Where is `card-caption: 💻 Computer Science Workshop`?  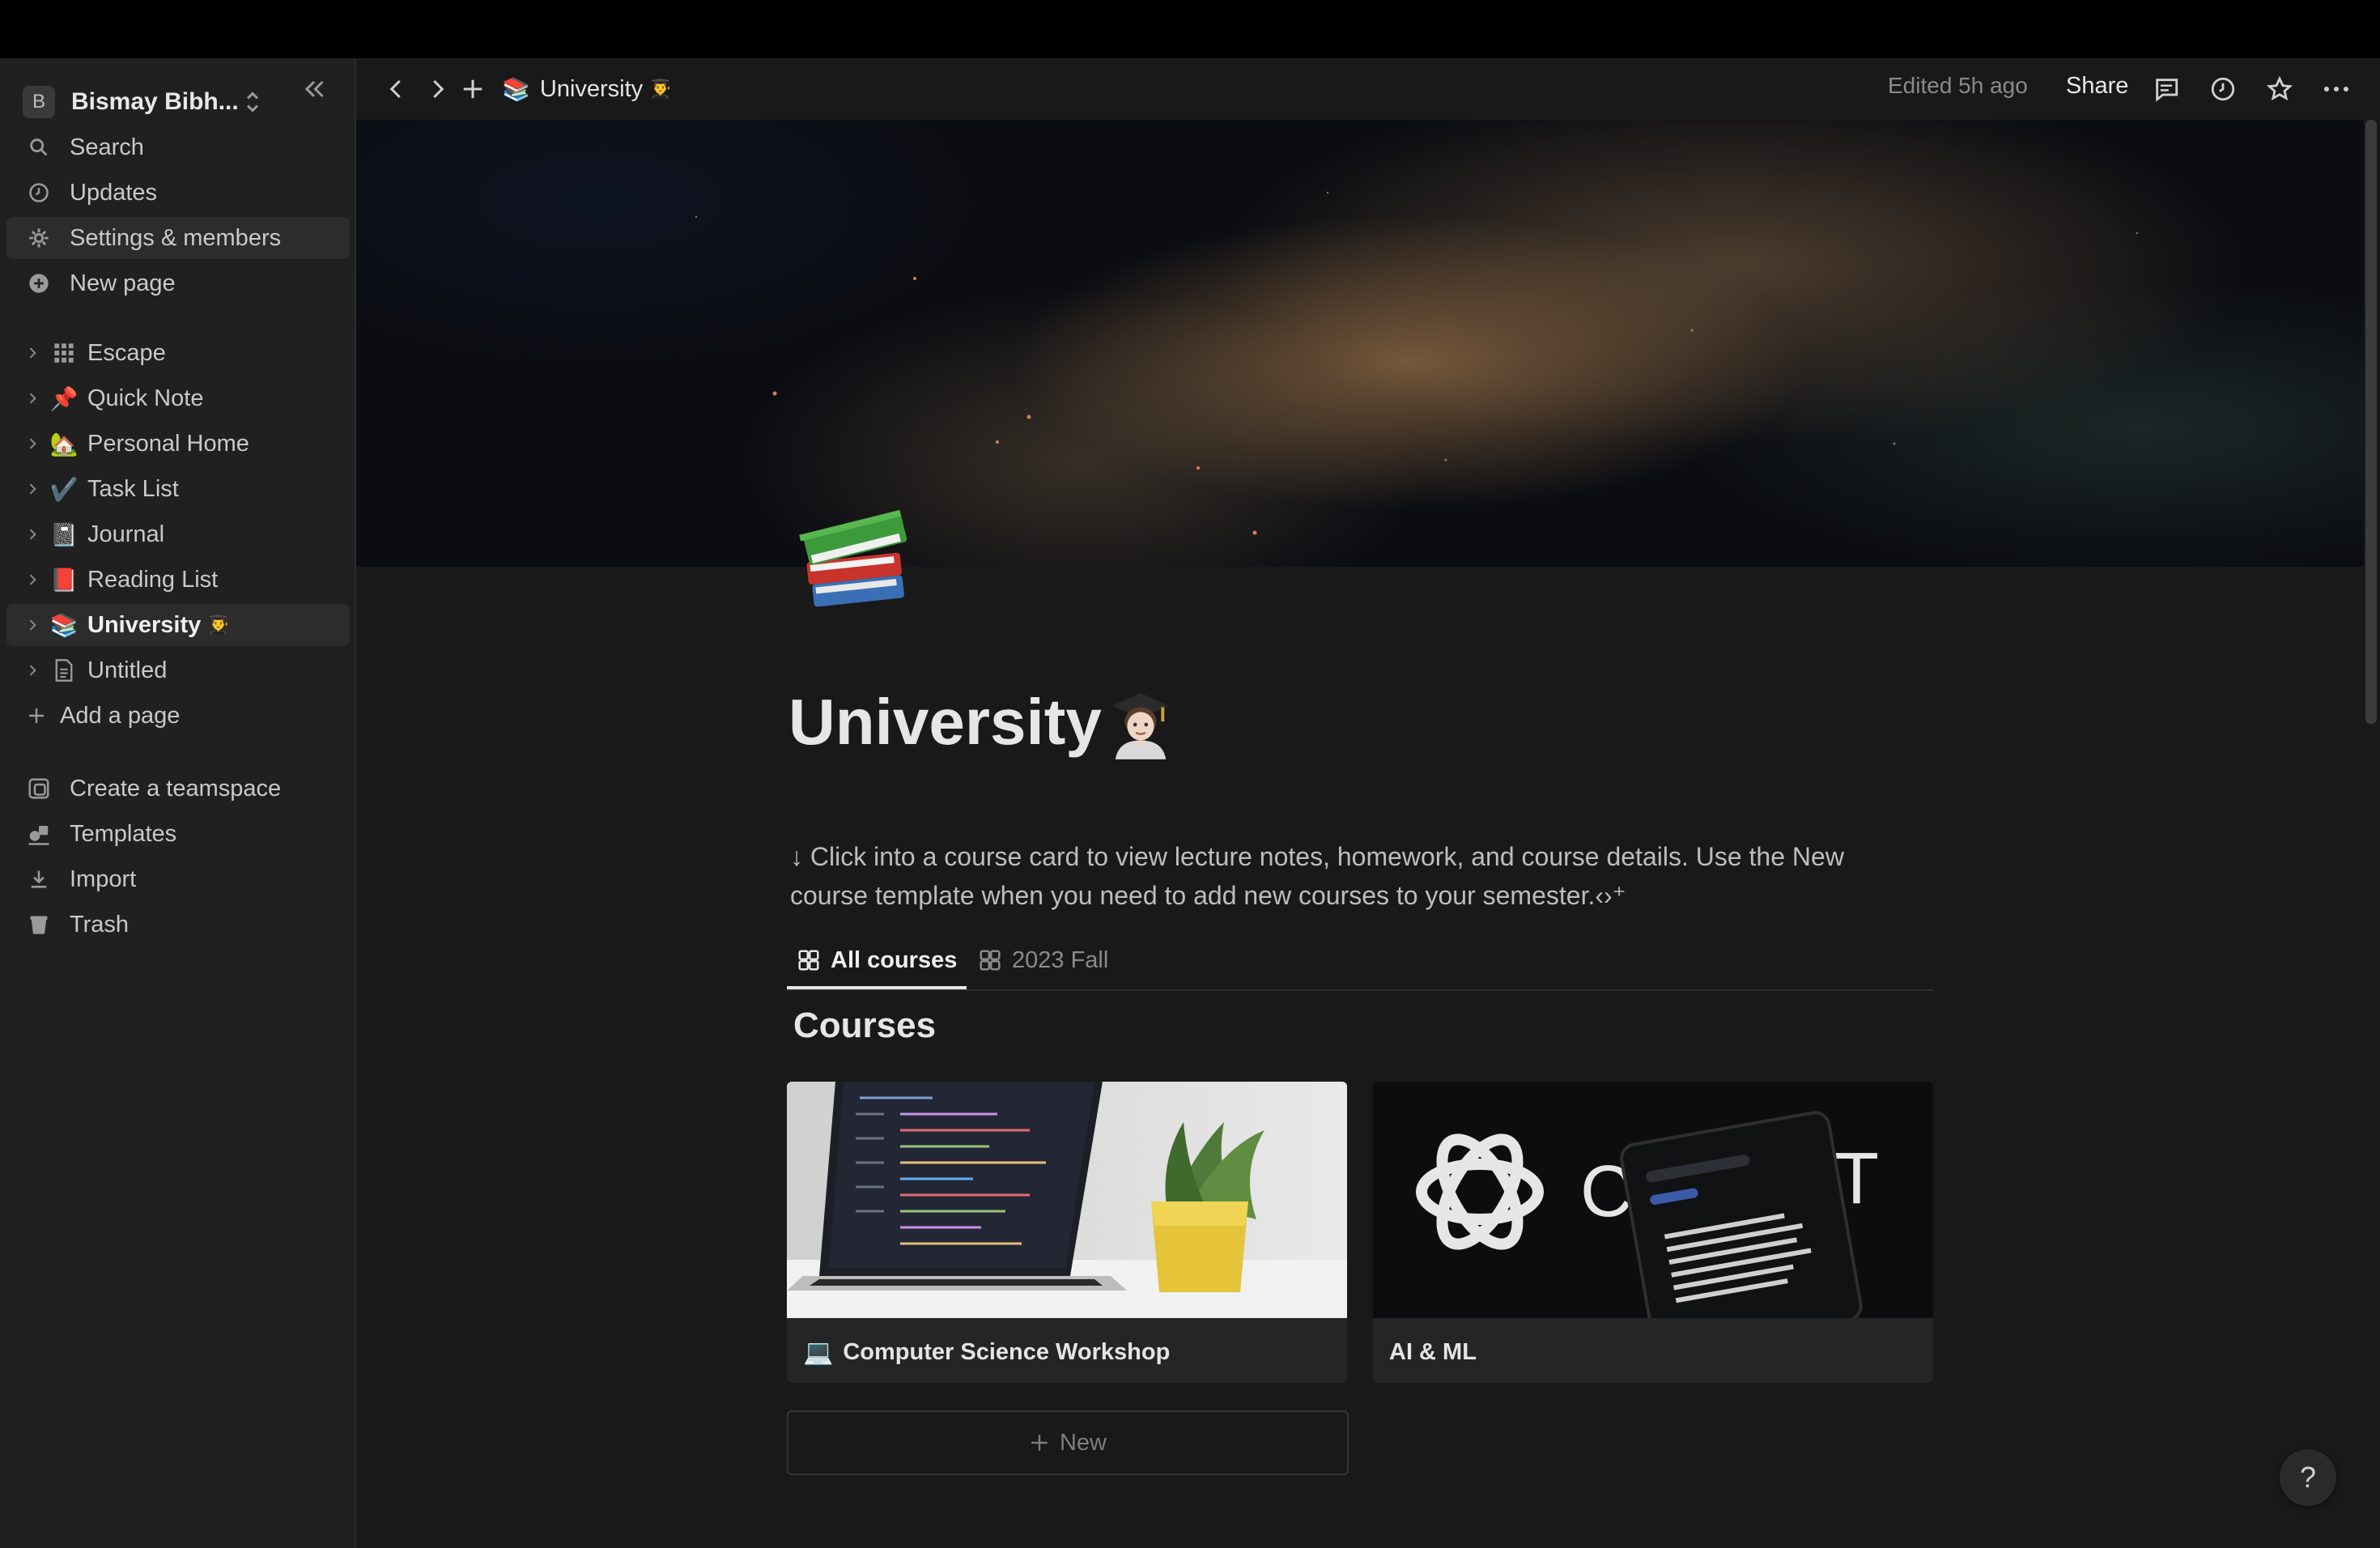 card-caption: 💻 Computer Science Workshop is located at coordinates (987, 1352).